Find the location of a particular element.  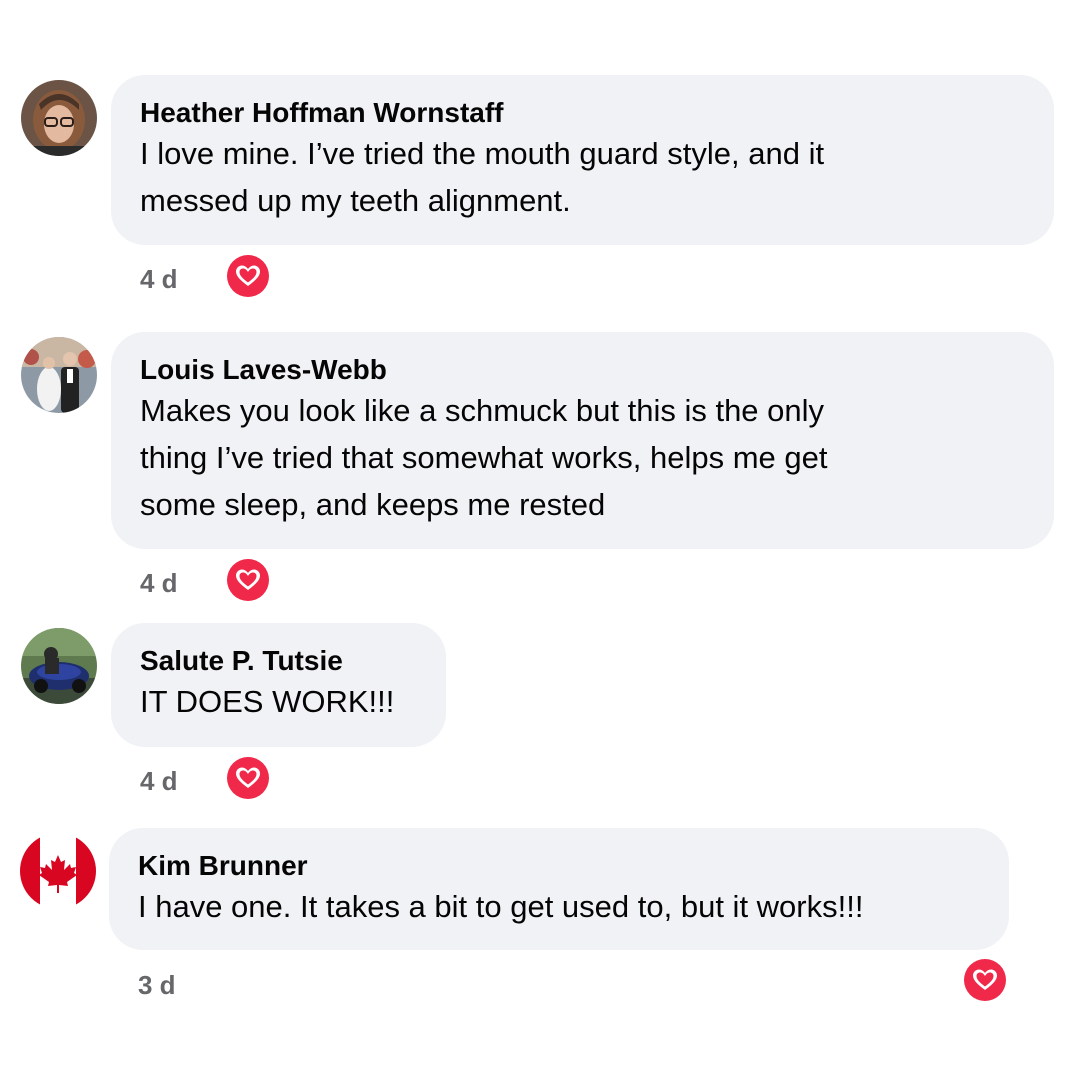

canada-flag-icon is located at coordinates (58, 871).